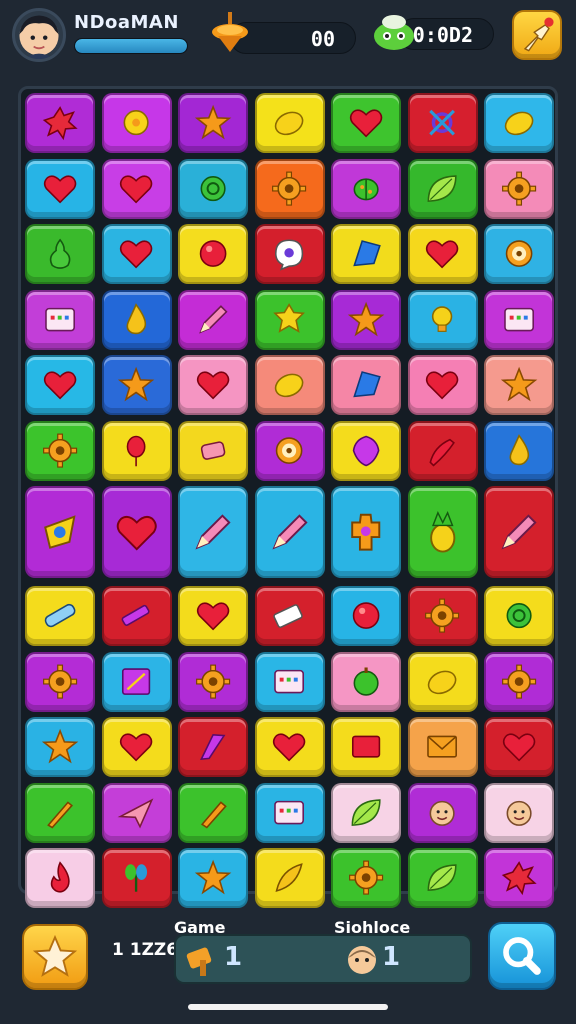  Describe the element at coordinates (537, 35) in the screenshot. I see `hint-pointer-button` at that location.